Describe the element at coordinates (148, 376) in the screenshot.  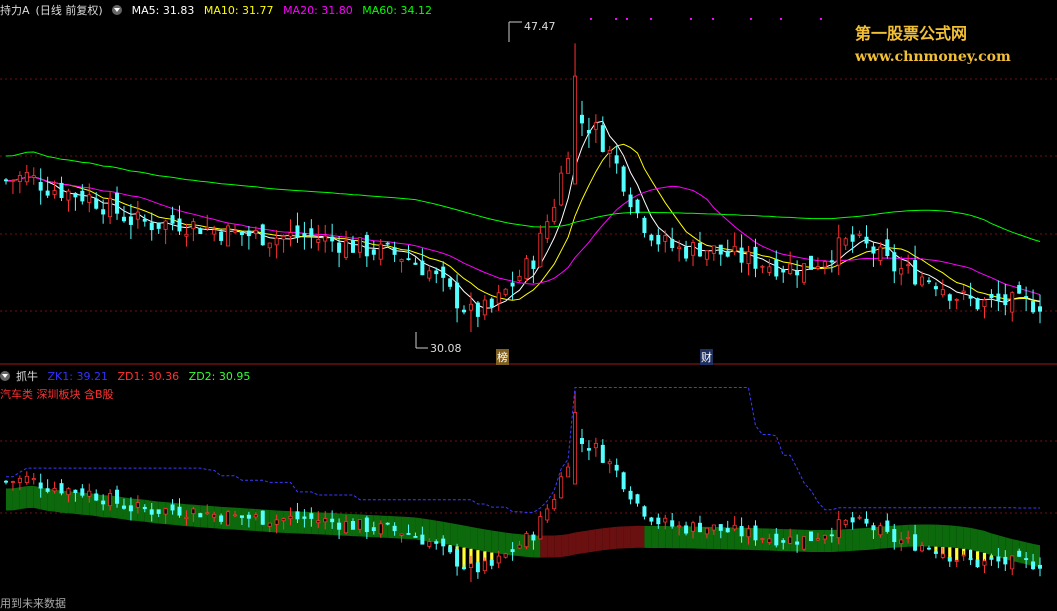
I see `zd1-value: ZD1: 30.36` at that location.